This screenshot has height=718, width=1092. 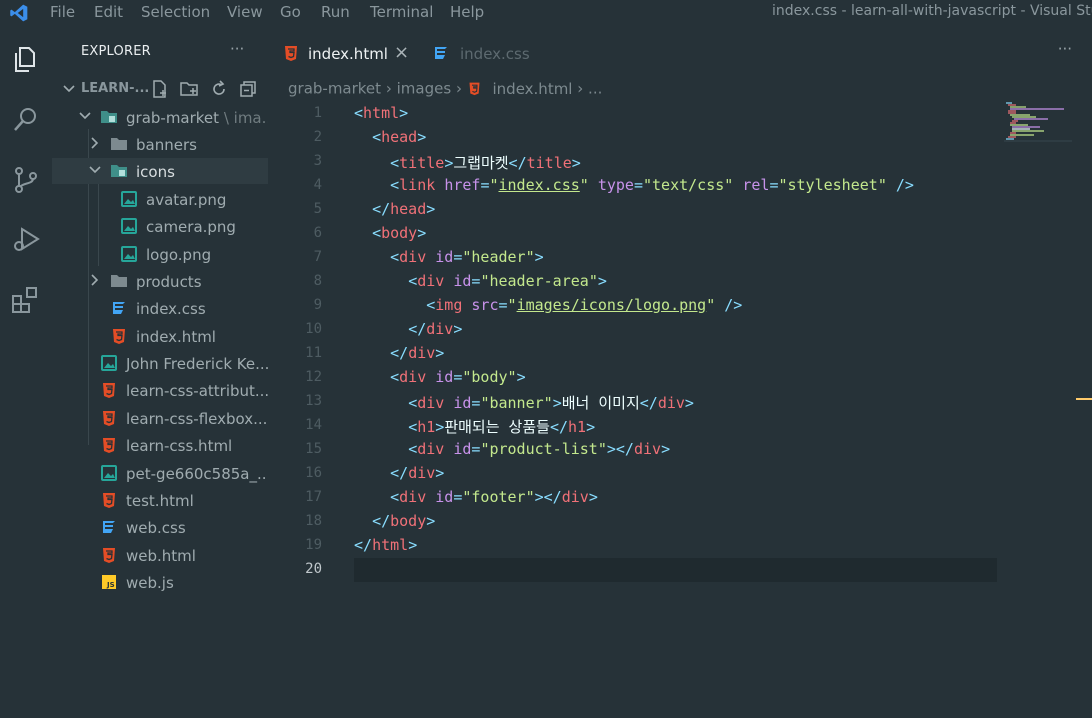 I want to click on tree-item-banners: banners, so click(x=160, y=144).